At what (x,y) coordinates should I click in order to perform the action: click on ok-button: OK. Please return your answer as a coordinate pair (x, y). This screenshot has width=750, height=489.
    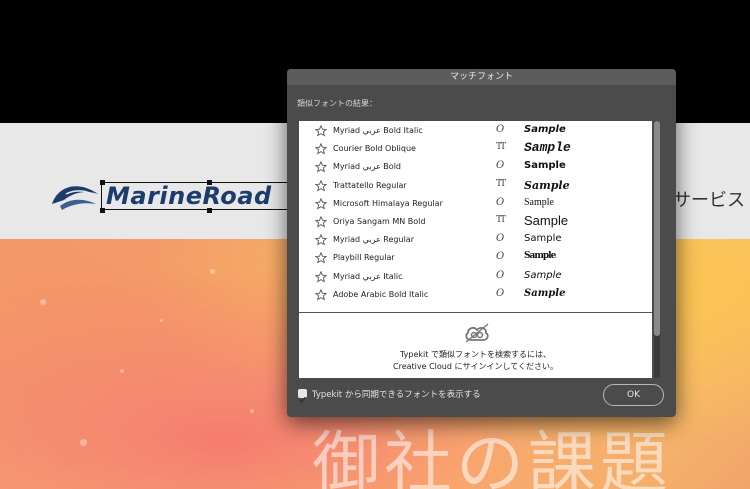
    Looking at the image, I should click on (633, 395).